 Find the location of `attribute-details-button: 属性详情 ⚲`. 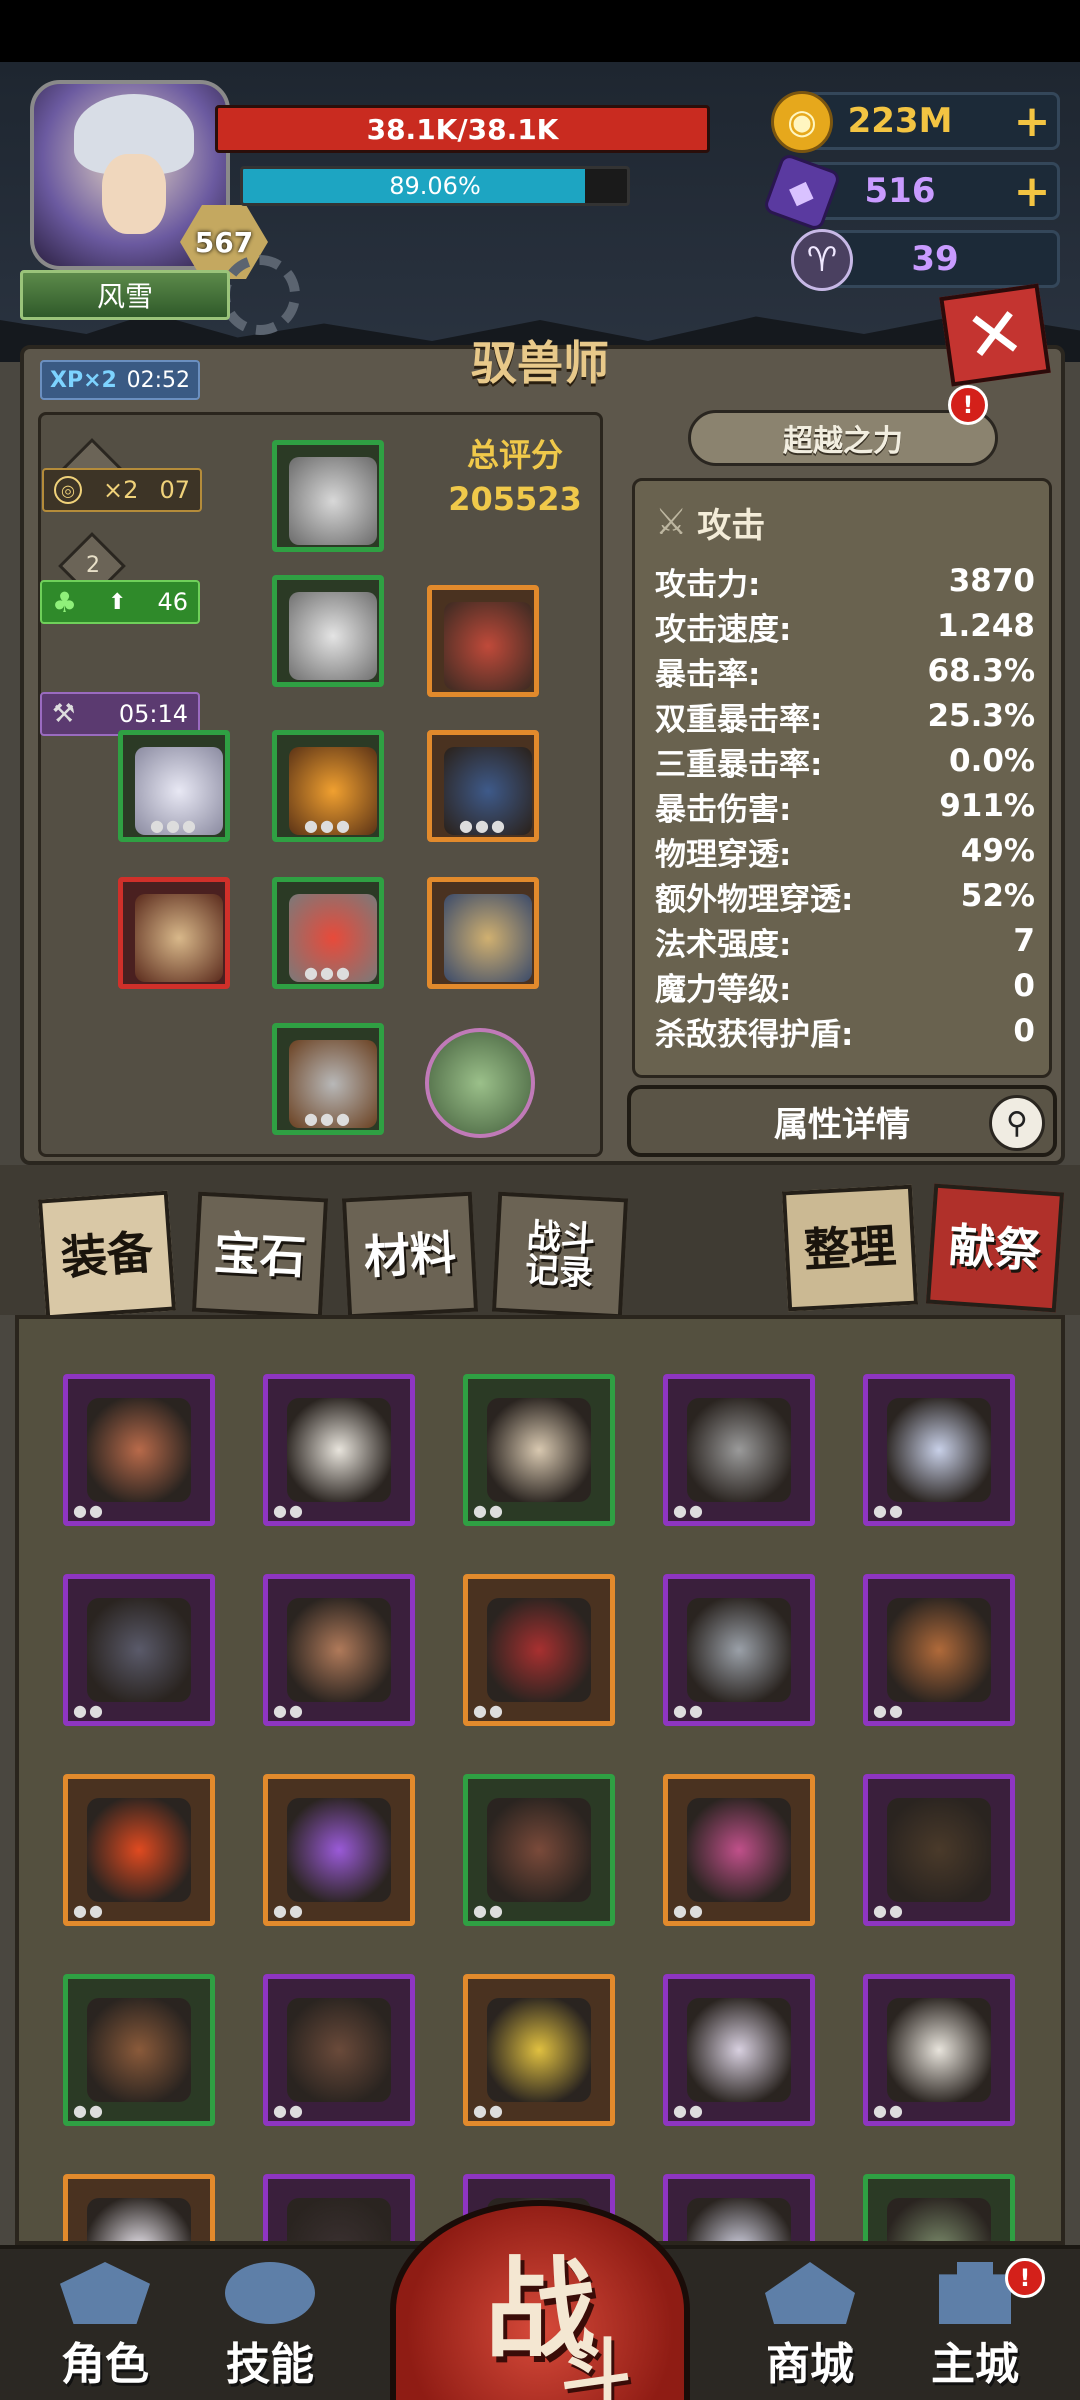

attribute-details-button: 属性详情 ⚲ is located at coordinates (842, 1121).